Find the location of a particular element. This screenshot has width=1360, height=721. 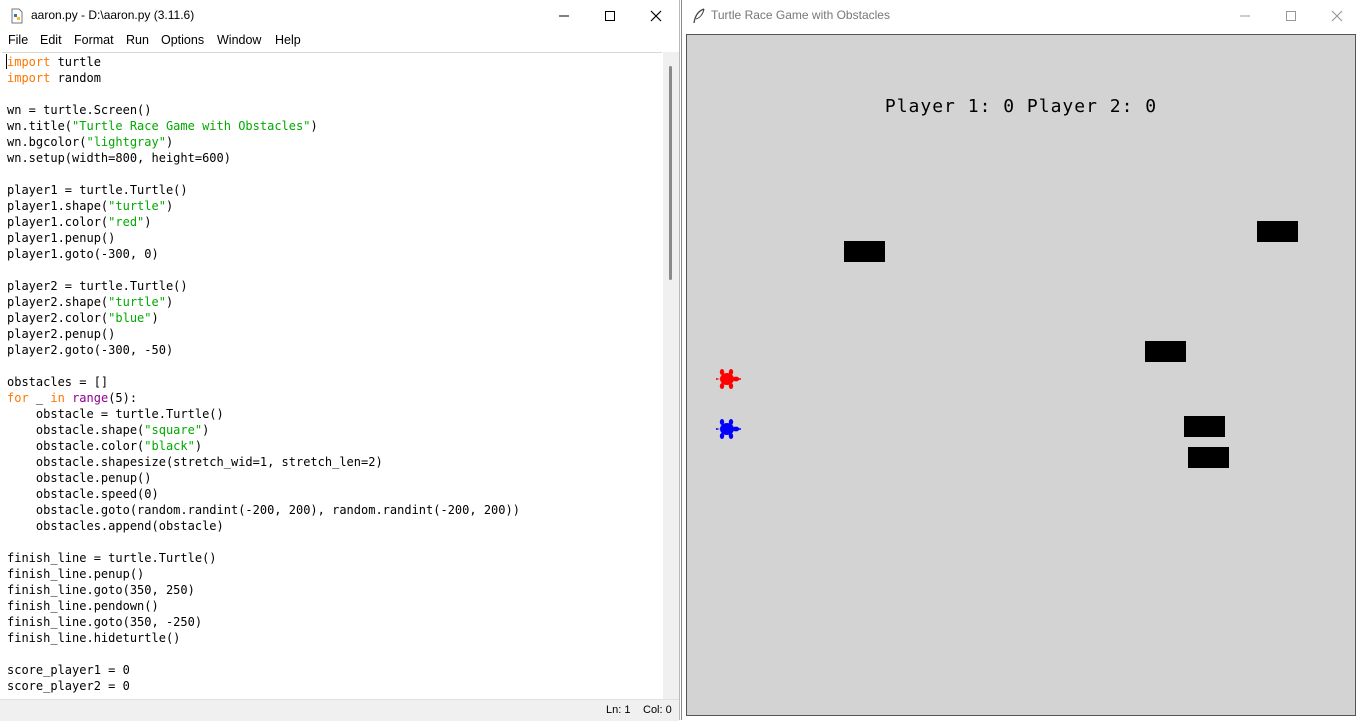

line-indicator: Ln: 1 is located at coordinates (618, 710).